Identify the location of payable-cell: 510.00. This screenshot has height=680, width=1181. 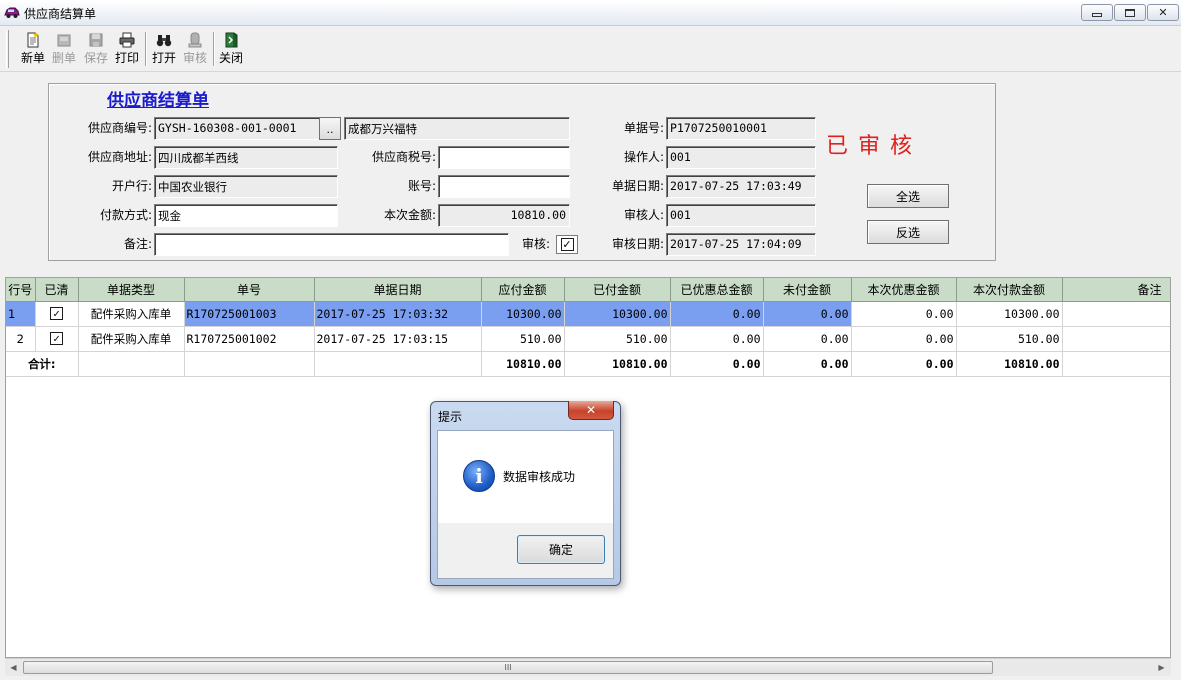
(523, 339).